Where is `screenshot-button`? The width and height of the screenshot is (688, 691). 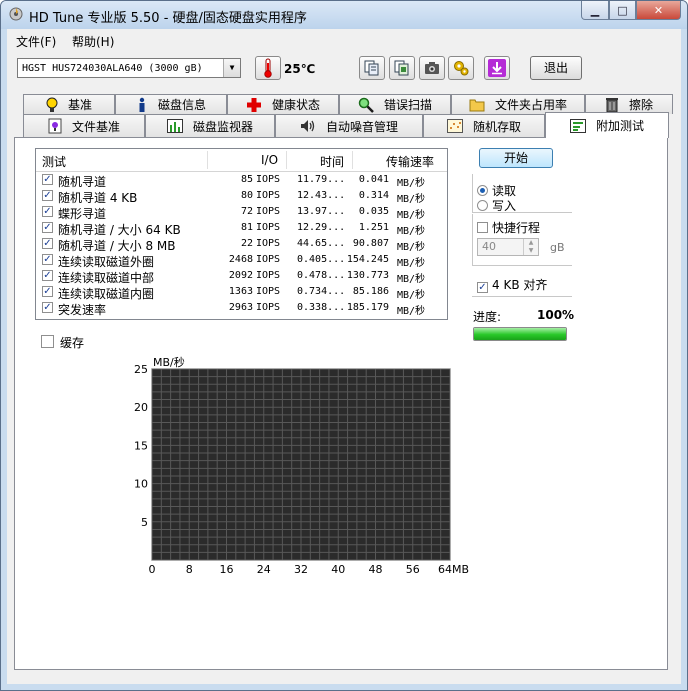 screenshot-button is located at coordinates (432, 68).